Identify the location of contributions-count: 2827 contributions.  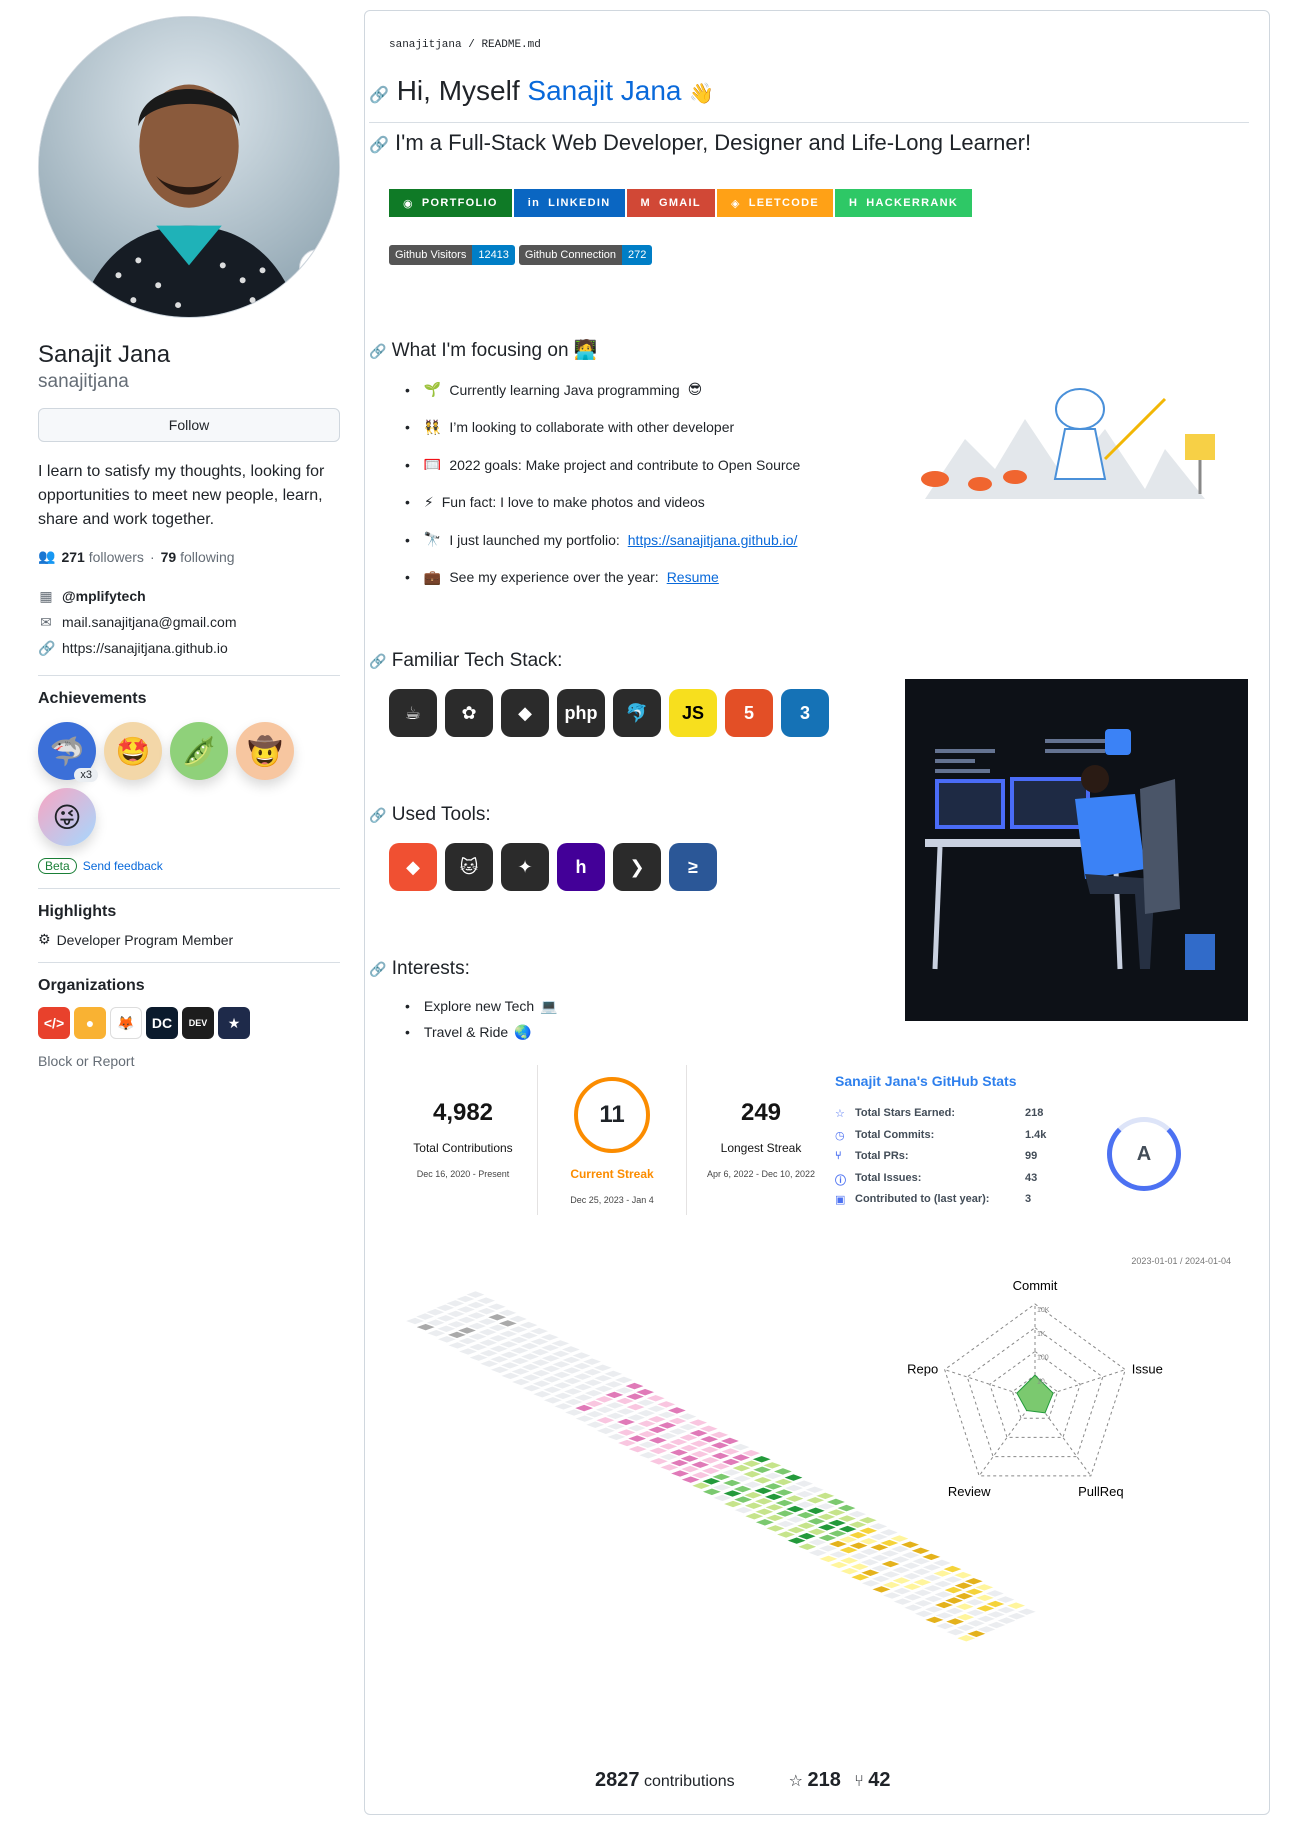
(665, 1780).